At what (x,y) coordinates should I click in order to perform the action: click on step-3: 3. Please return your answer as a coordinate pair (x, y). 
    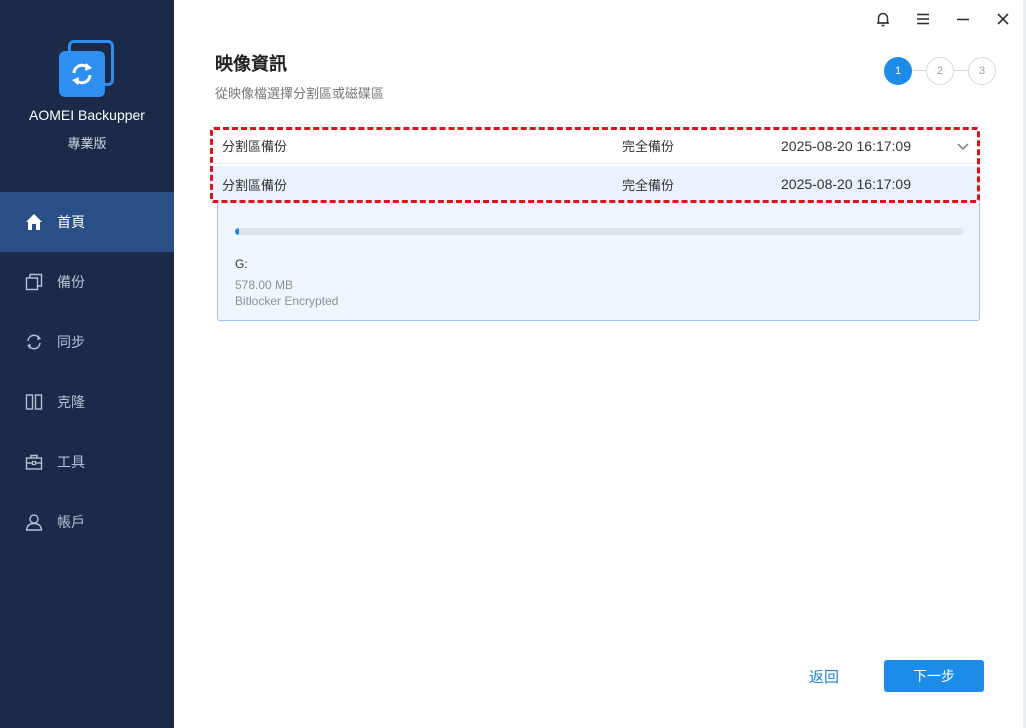
    Looking at the image, I should click on (982, 71).